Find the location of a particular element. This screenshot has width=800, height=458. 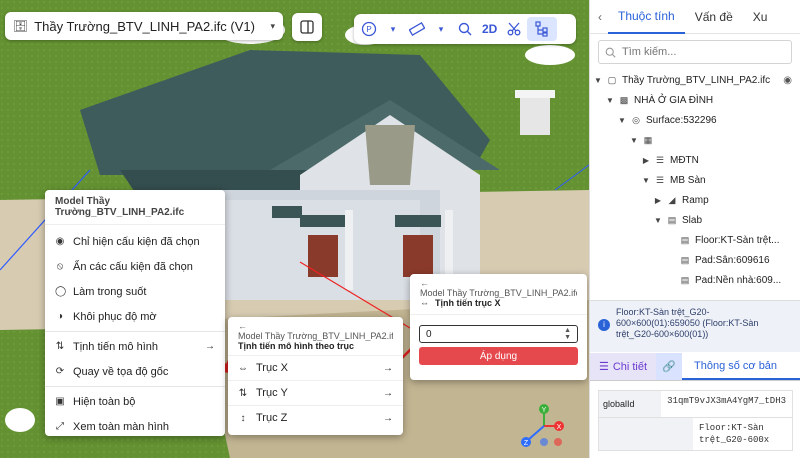

measure-button is located at coordinates (417, 29).